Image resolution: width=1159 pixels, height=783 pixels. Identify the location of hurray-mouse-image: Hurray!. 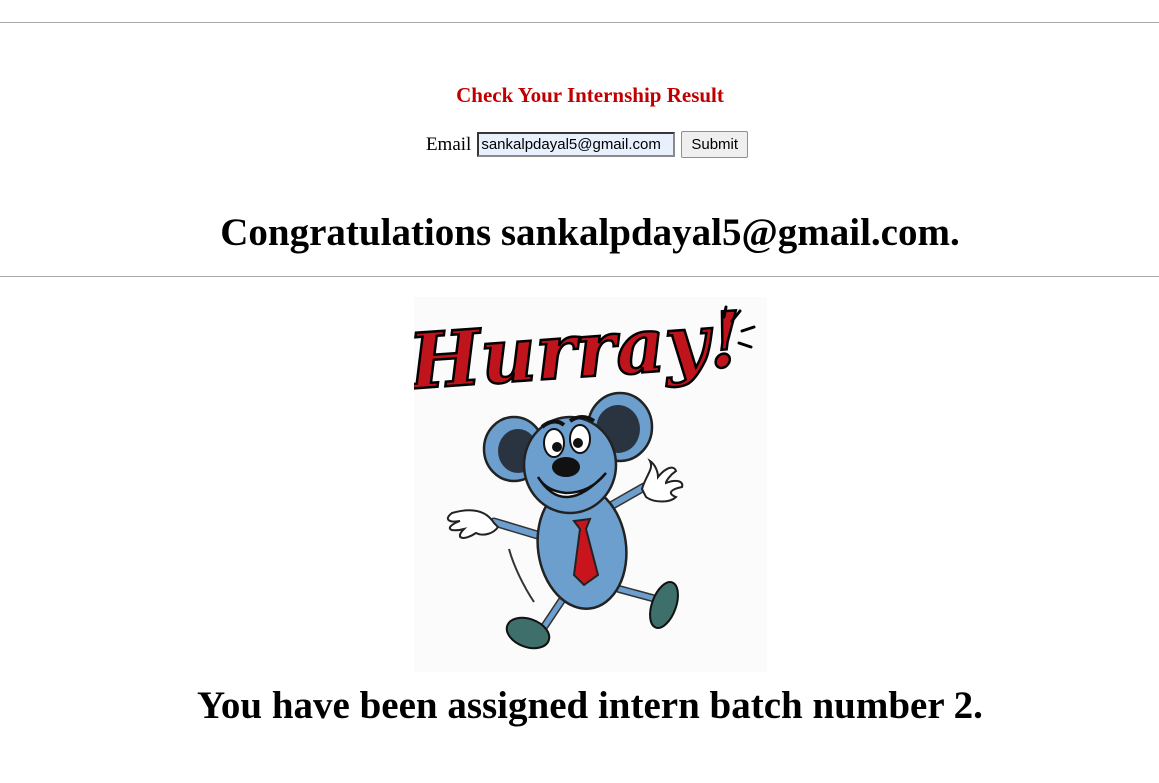
(590, 484).